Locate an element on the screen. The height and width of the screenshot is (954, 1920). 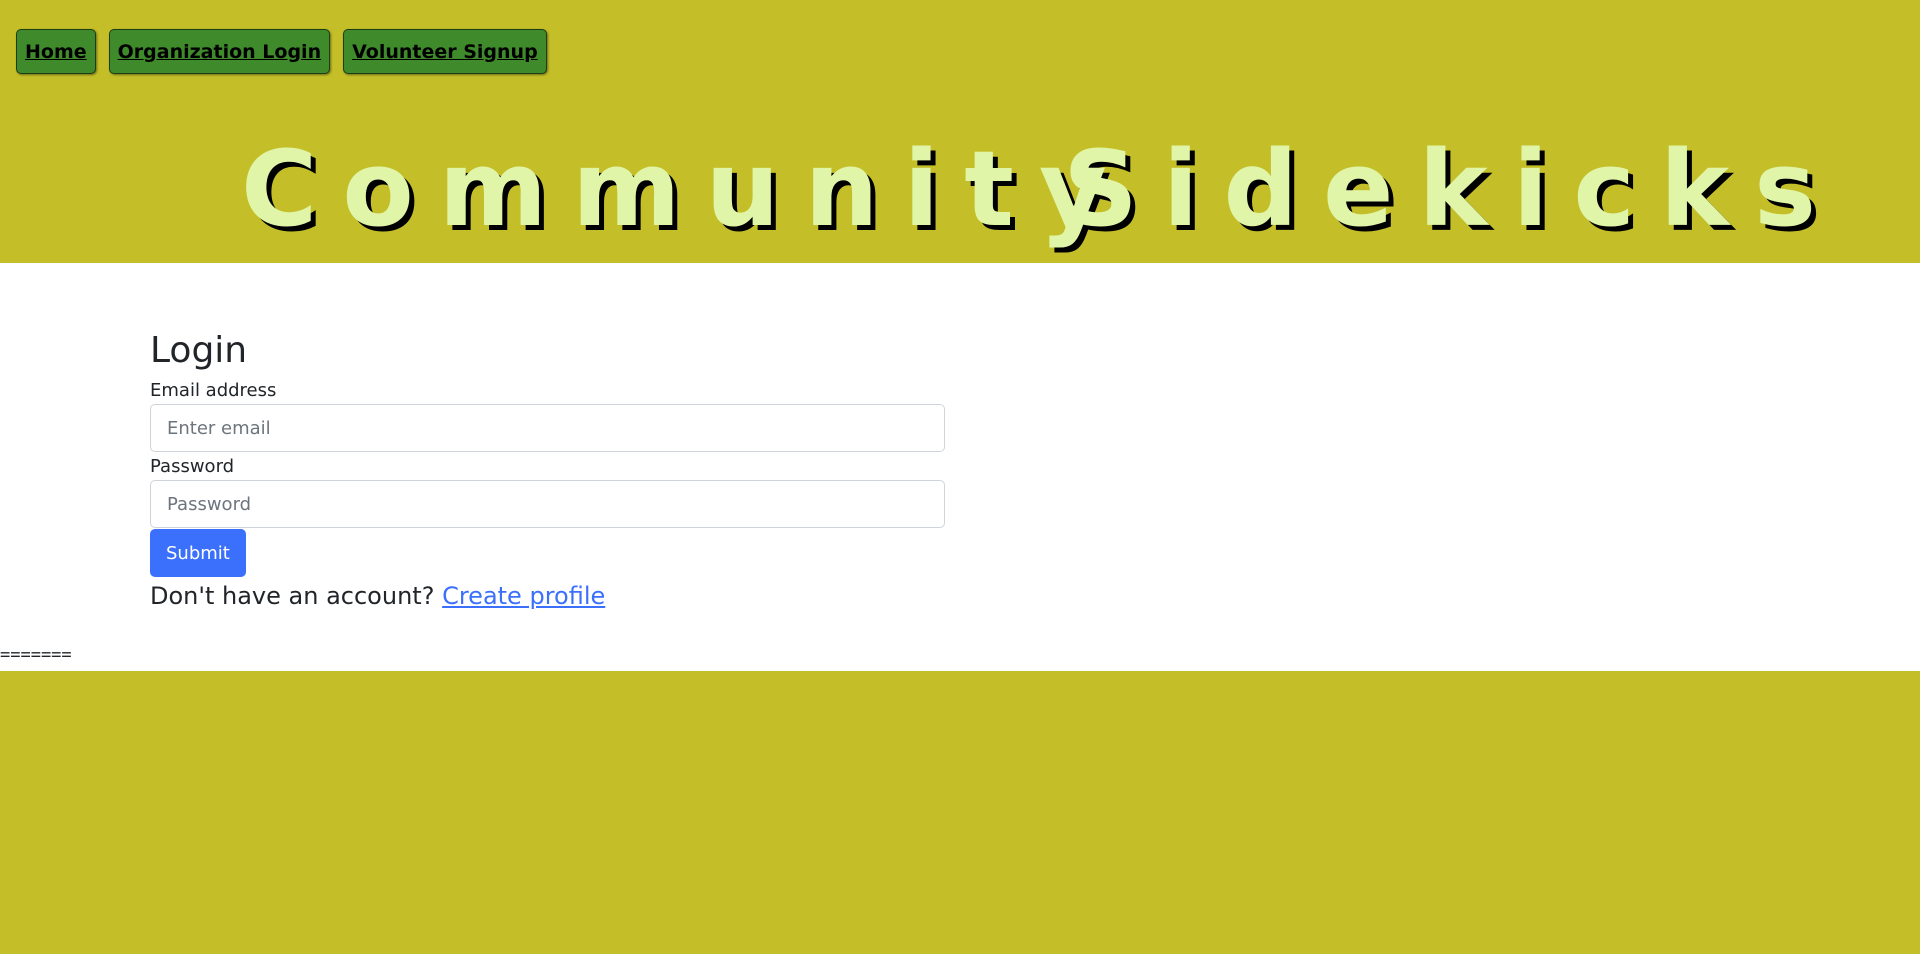
main-nav: Home Organization Login Volunteer Signup is located at coordinates (281, 51).